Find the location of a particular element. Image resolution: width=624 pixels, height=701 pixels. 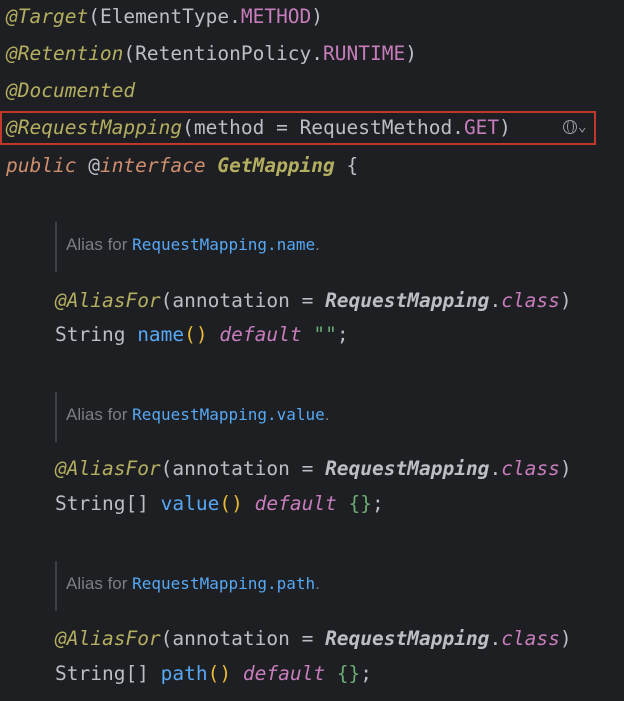

doc-link-name: RequestMapping.name is located at coordinates (223, 244).